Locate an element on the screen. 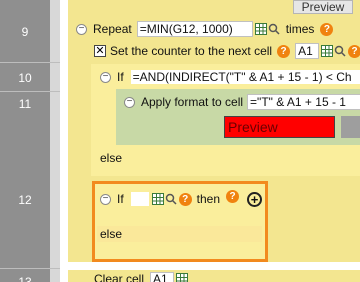 The height and width of the screenshot is (282, 360). format-button is located at coordinates (350, 127).